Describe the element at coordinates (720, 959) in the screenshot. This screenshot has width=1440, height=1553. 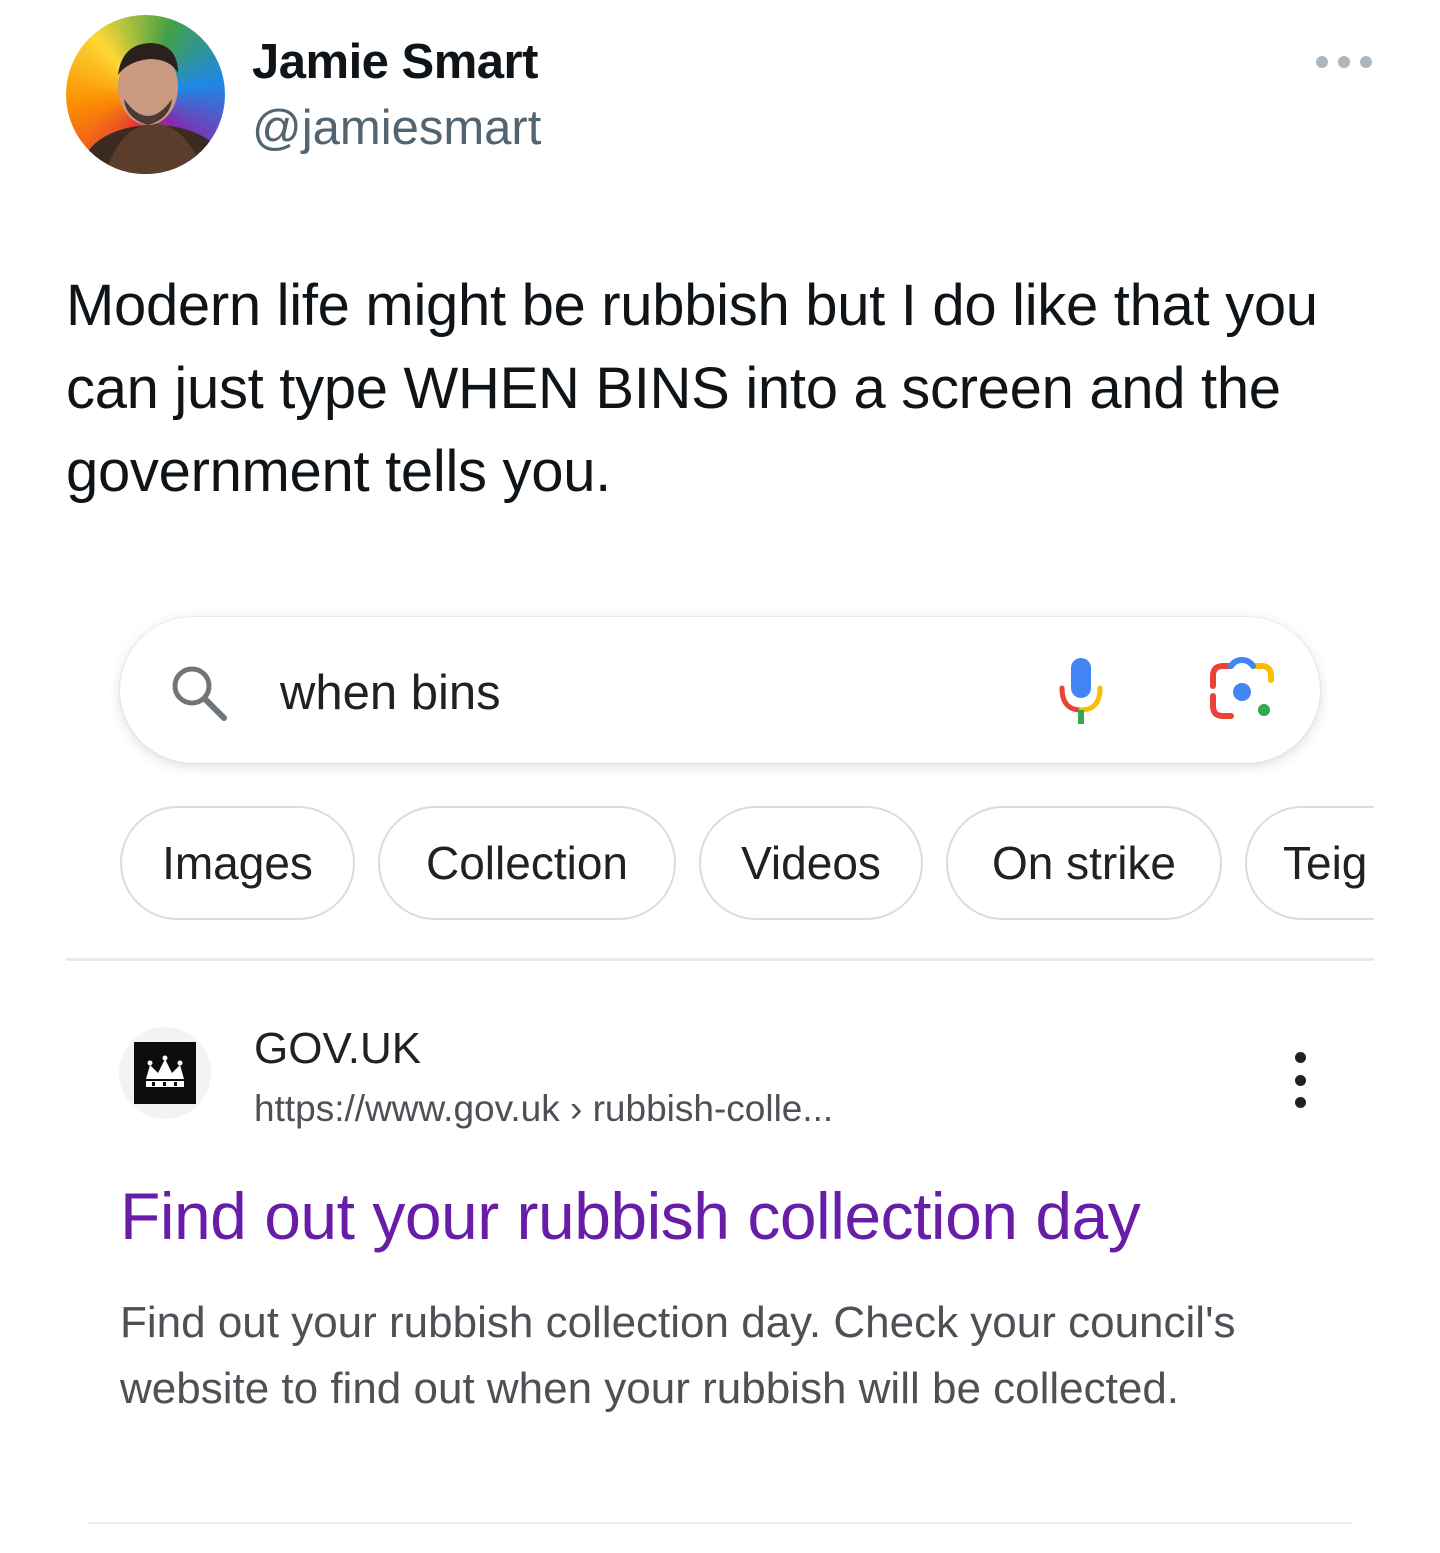
I see `divider` at that location.